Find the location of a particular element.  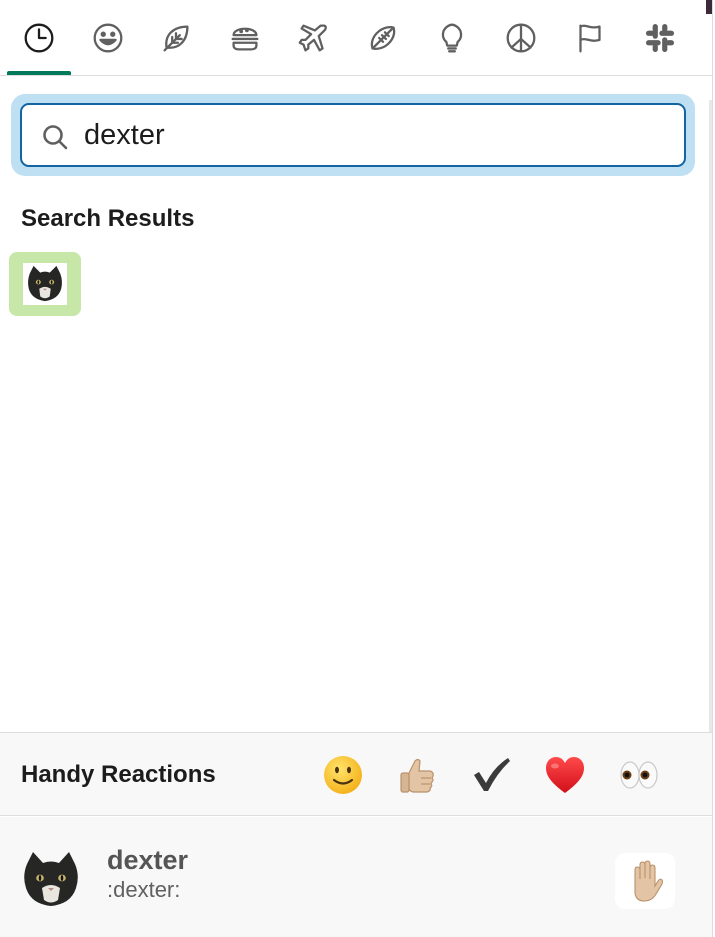

lightbulb-icon is located at coordinates (452, 38).